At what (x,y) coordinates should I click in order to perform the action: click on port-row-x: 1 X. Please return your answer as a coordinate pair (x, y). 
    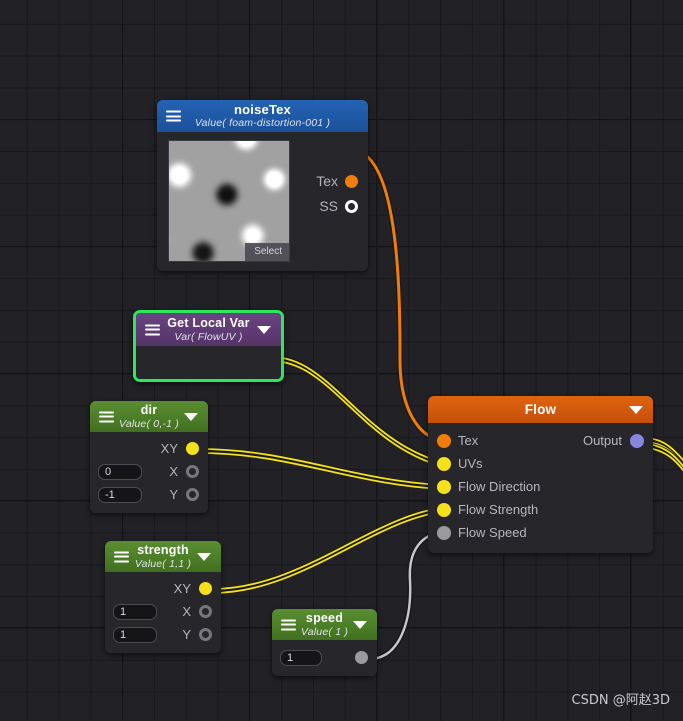
    Looking at the image, I should click on (163, 611).